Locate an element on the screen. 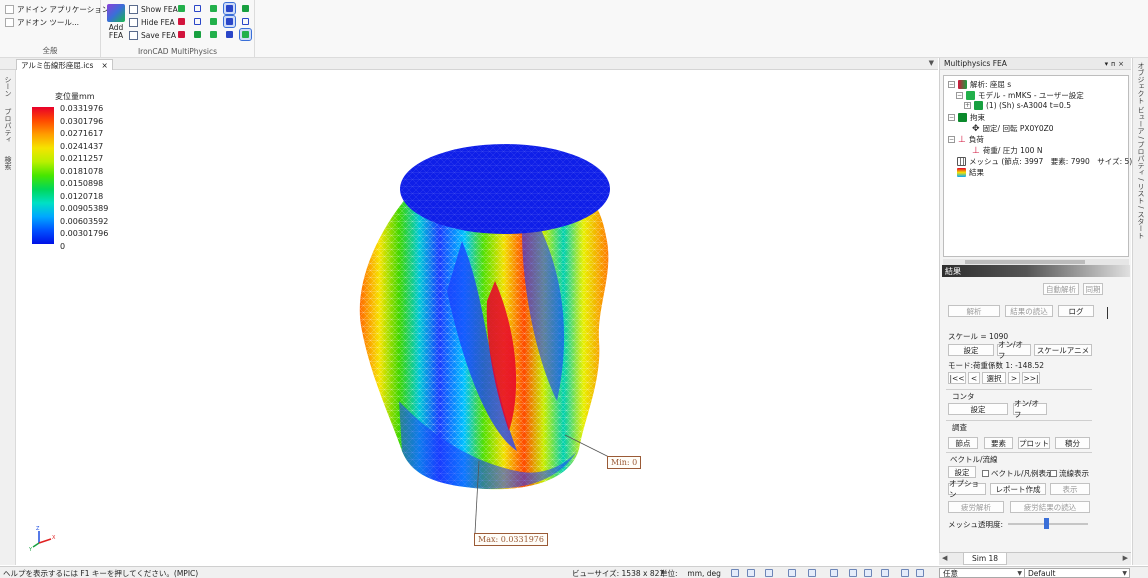 The height and width of the screenshot is (578, 1148). stress-tool-icon is located at coordinates (181, 21).